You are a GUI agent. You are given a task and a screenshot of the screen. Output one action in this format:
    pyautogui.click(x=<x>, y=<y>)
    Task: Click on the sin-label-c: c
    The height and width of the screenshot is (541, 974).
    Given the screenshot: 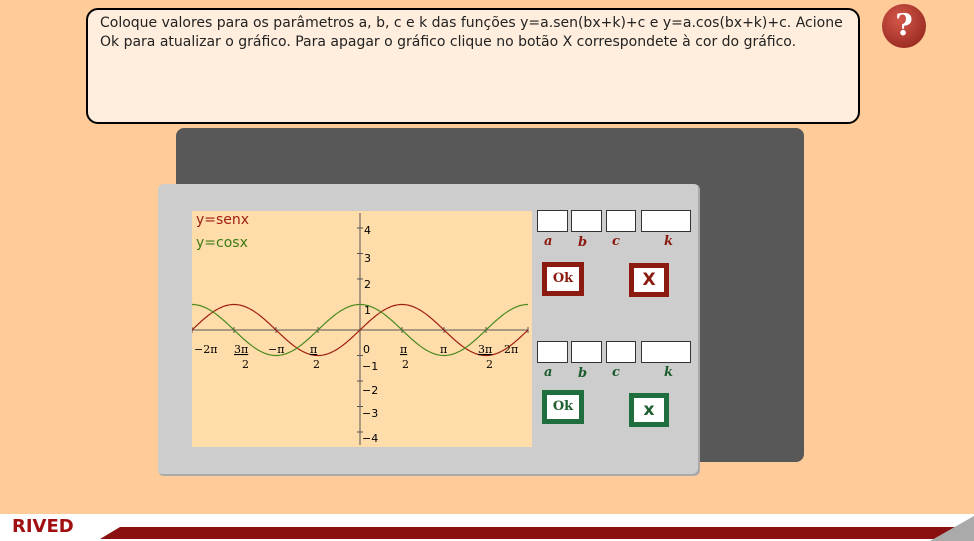 What is the action you would take?
    pyautogui.click(x=616, y=241)
    